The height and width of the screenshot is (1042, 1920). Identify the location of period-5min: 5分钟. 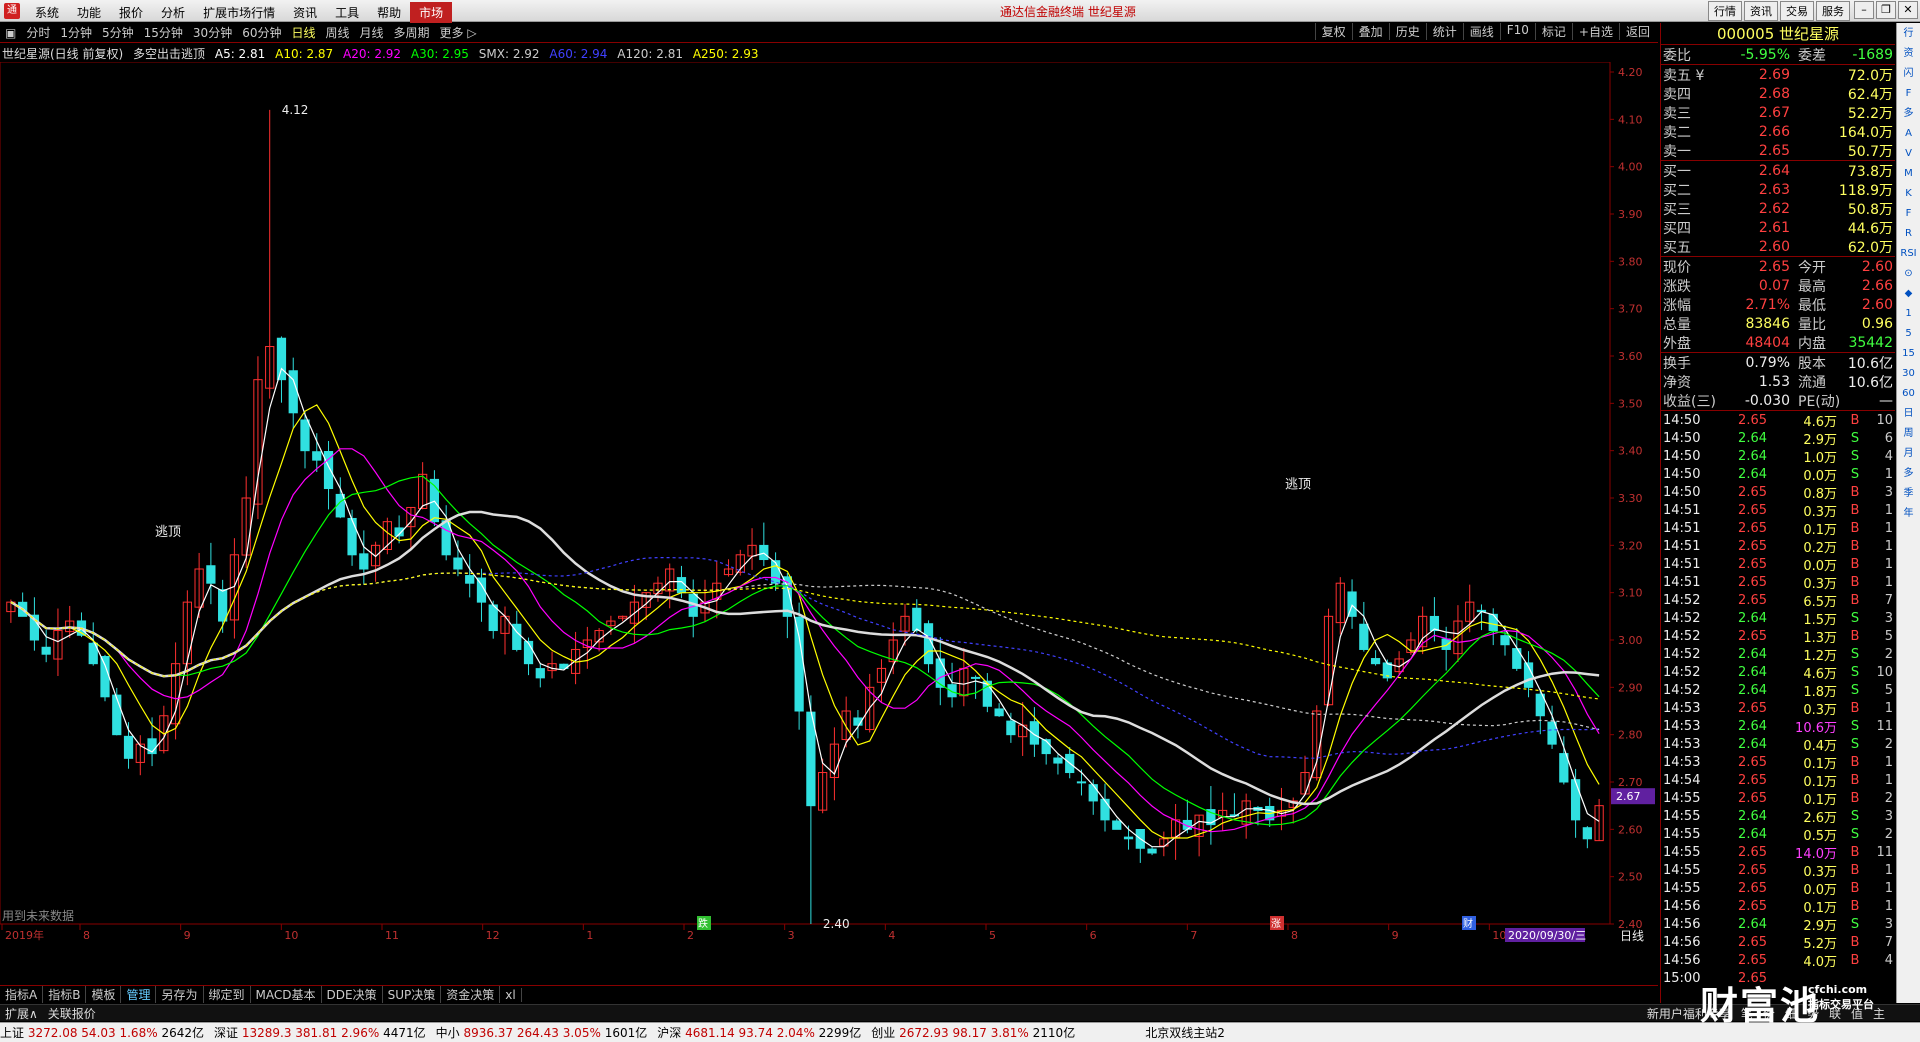
(118, 32).